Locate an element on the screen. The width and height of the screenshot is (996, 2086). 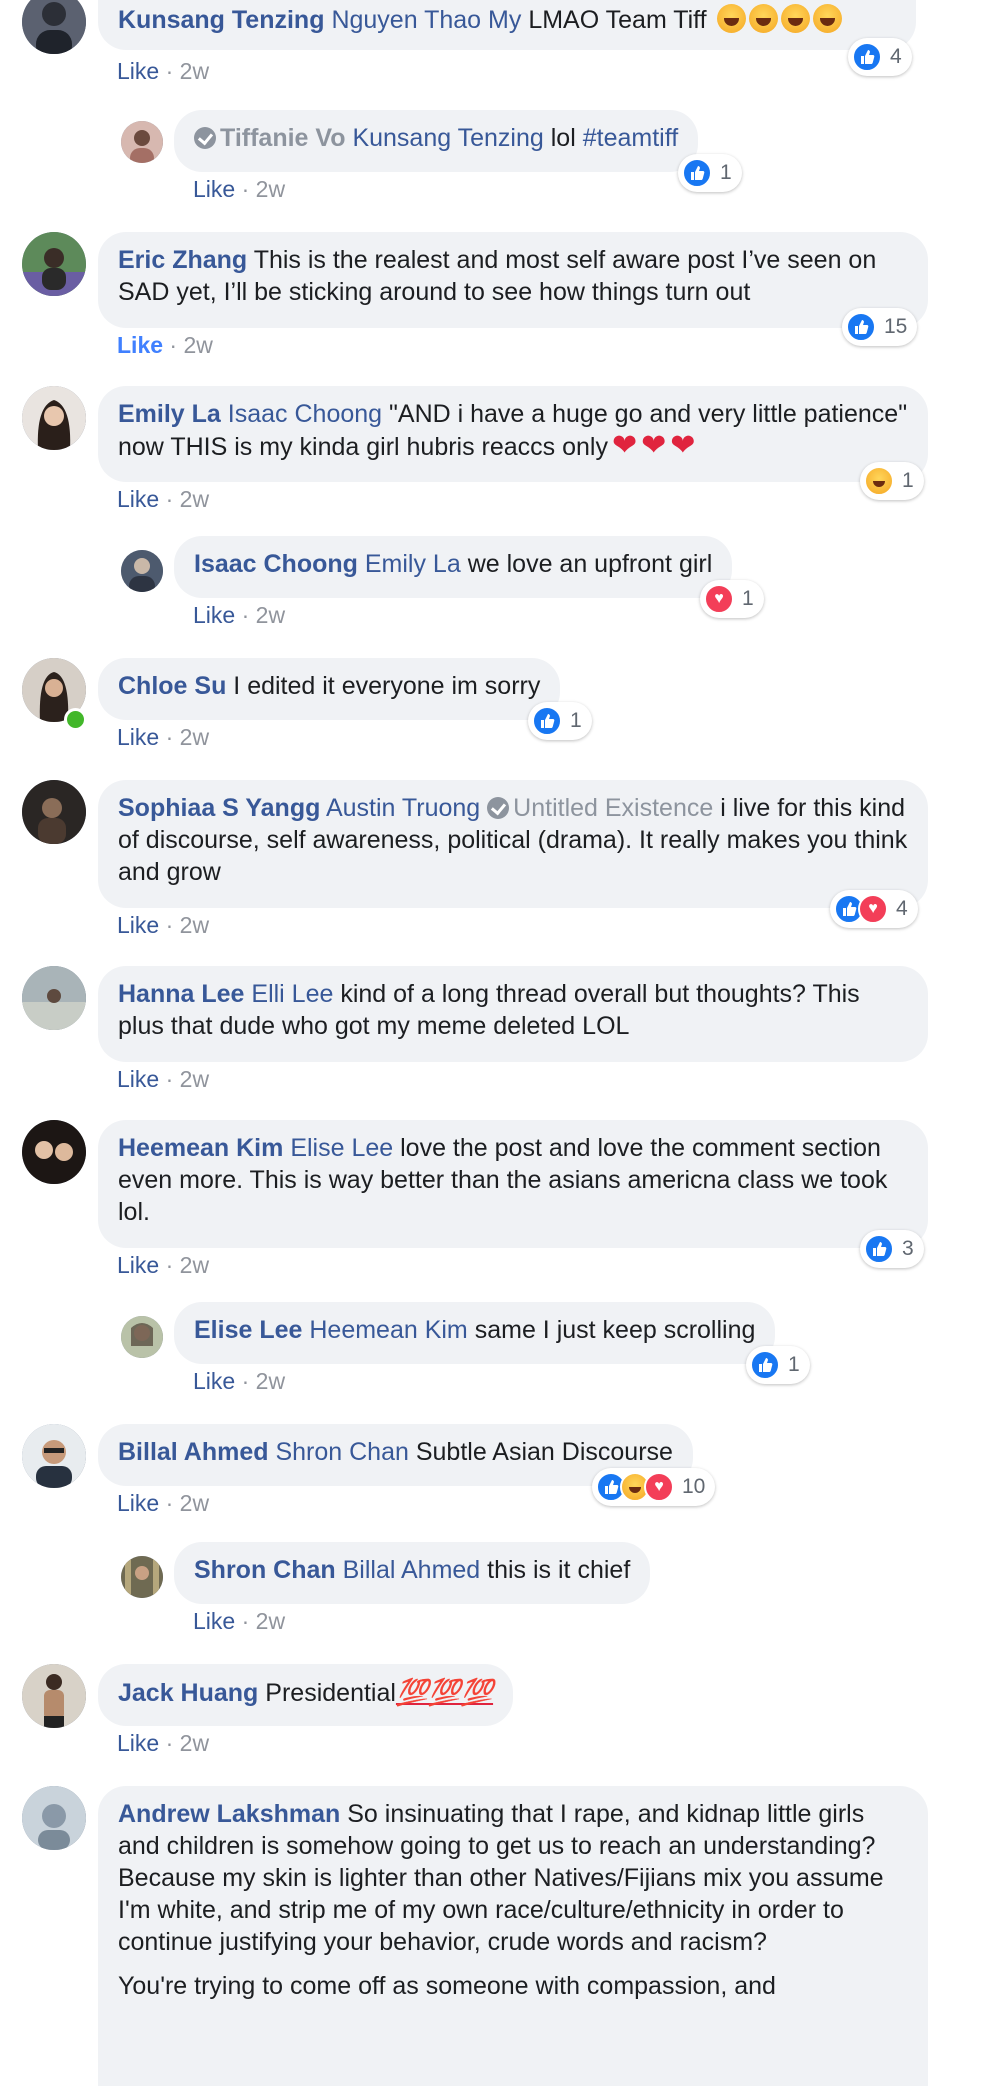
page-mention: Untitled Existence is located at coordinates (613, 808).